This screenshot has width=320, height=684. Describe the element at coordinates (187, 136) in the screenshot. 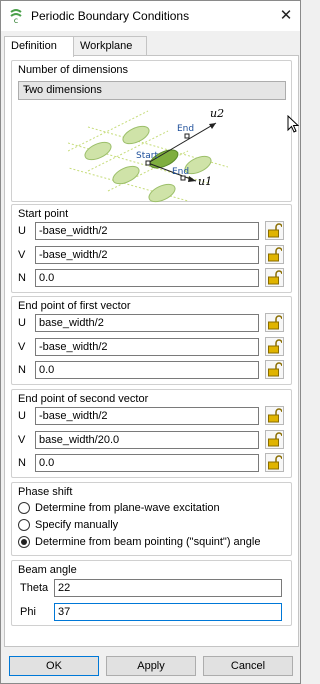

I see `end-marker` at that location.